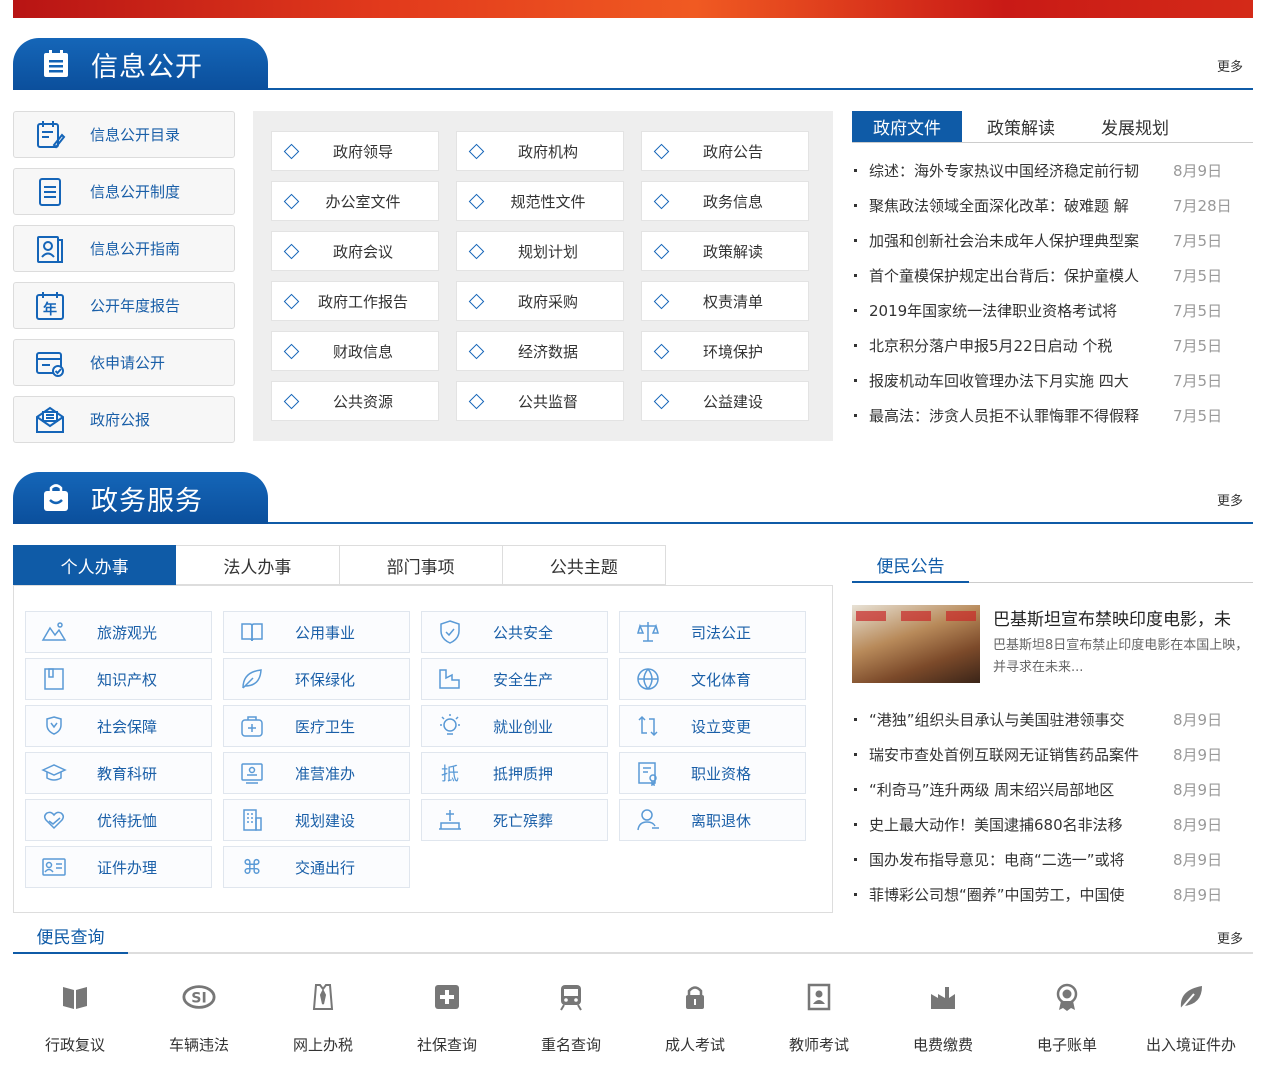  What do you see at coordinates (1014, 894) in the screenshot?
I see `news-title: 菲博彩公司想“圈养”中国劳工，中国使` at bounding box center [1014, 894].